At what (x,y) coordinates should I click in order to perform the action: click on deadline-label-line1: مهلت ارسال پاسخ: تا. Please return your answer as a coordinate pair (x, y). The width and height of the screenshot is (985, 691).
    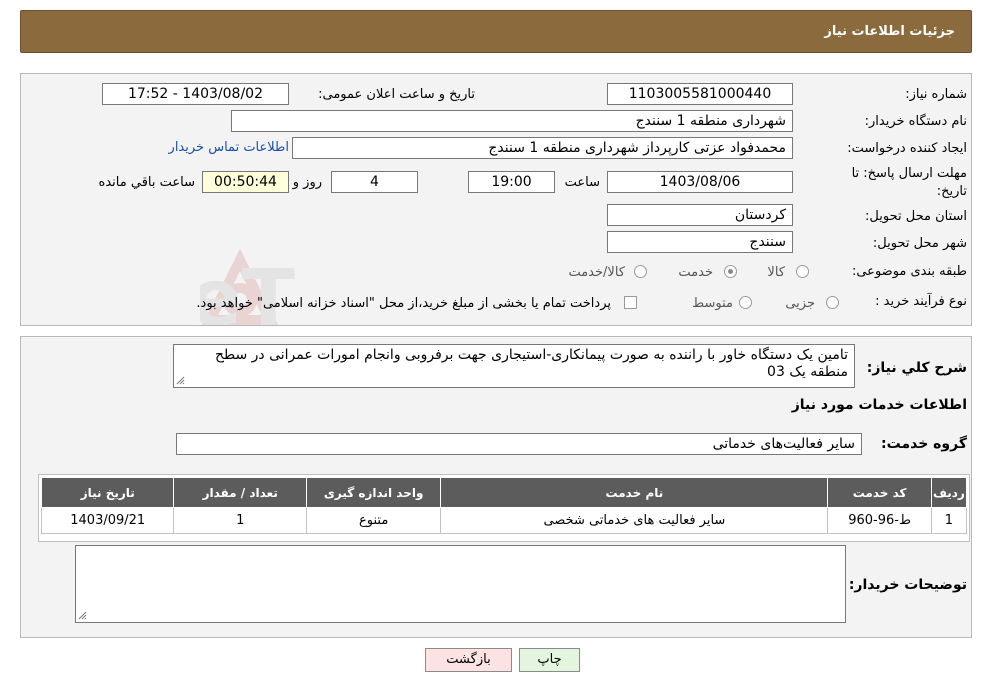
    Looking at the image, I should click on (909, 173).